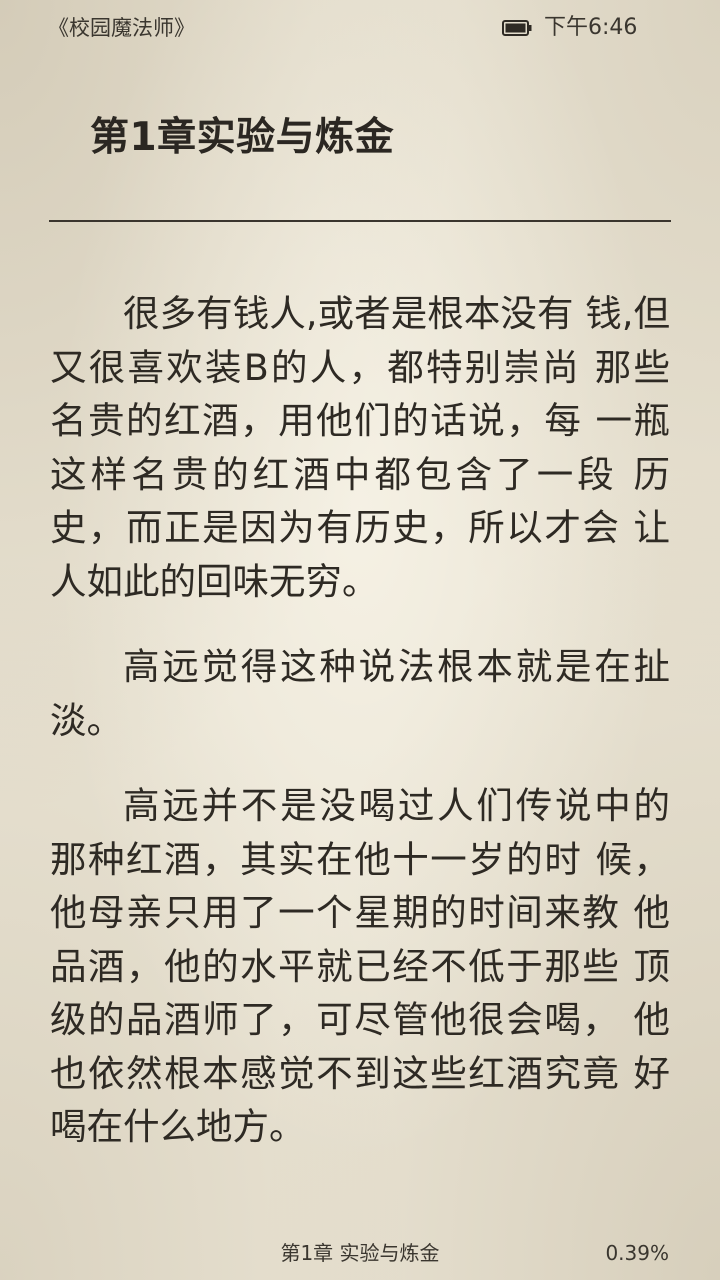  Describe the element at coordinates (591, 27) in the screenshot. I see `status-time: 下午6:46` at that location.